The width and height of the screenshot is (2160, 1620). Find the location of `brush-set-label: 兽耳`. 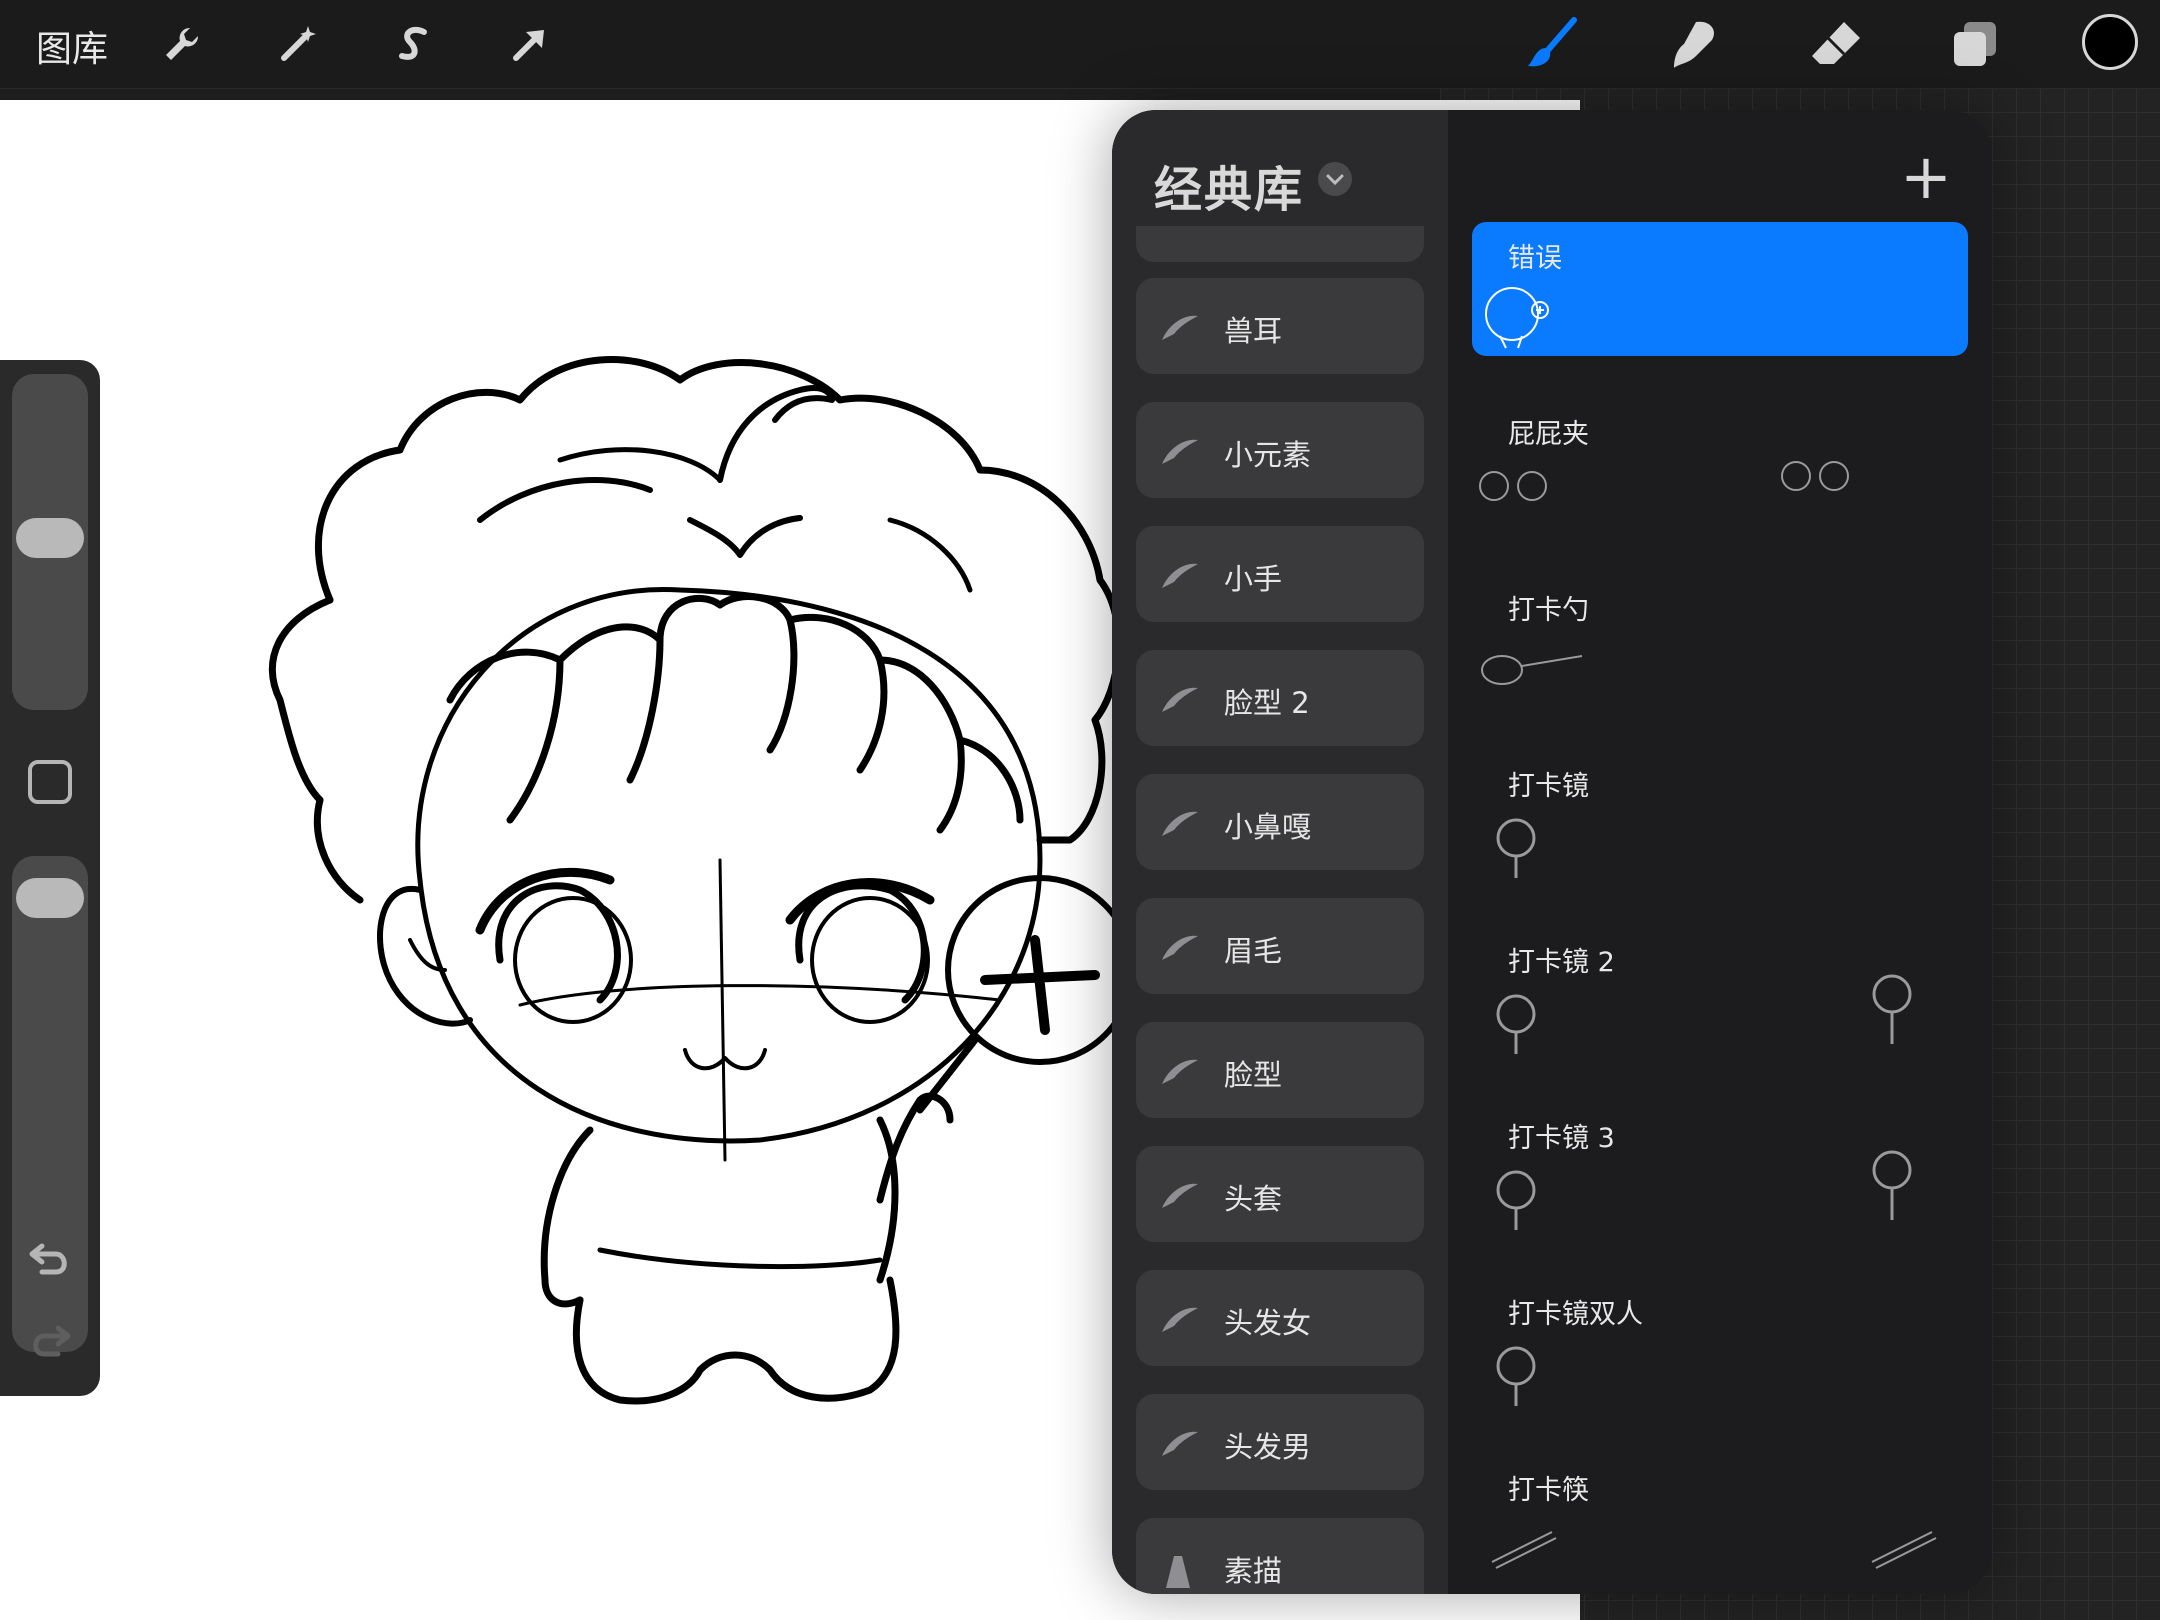

brush-set-label: 兽耳 is located at coordinates (1253, 331).